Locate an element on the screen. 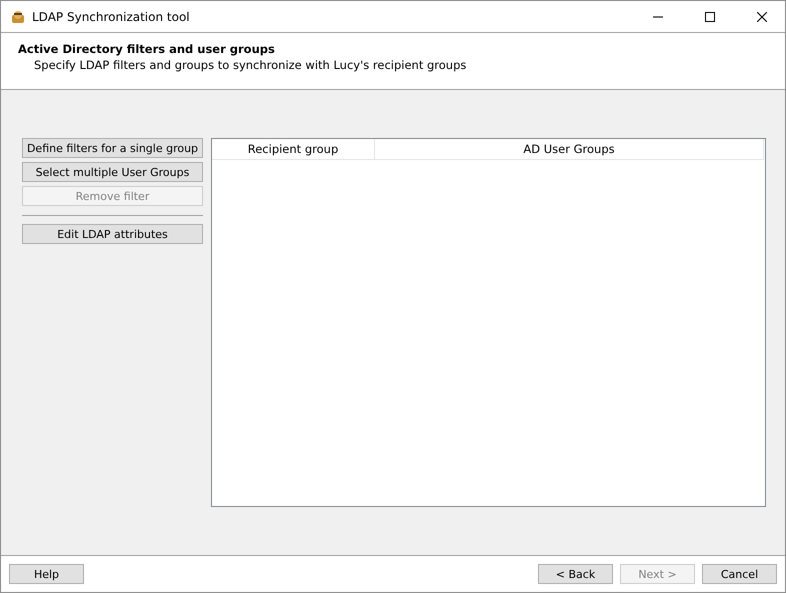  wizard-button: < Back is located at coordinates (575, 574).